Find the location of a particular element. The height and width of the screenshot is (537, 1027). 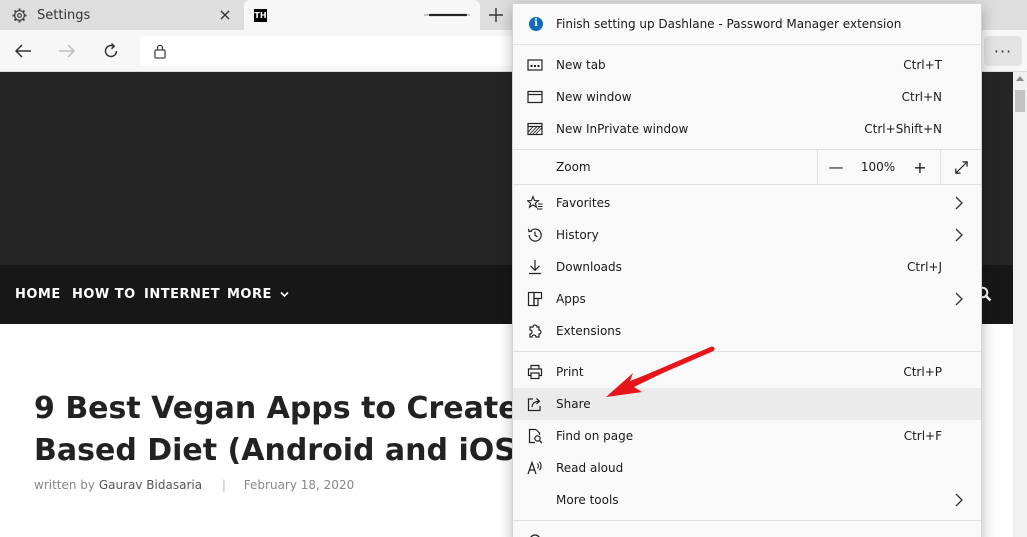

info-icon: i is located at coordinates (536, 24).